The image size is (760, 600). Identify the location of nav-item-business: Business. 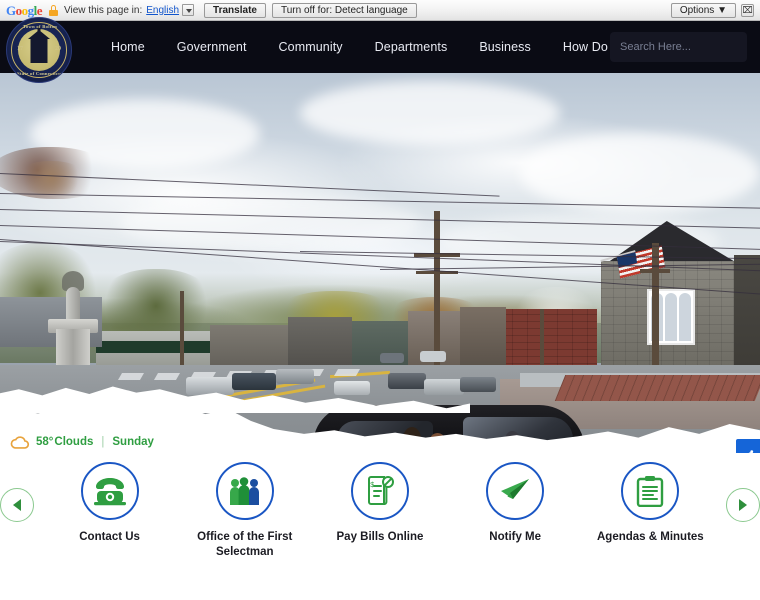
(505, 47).